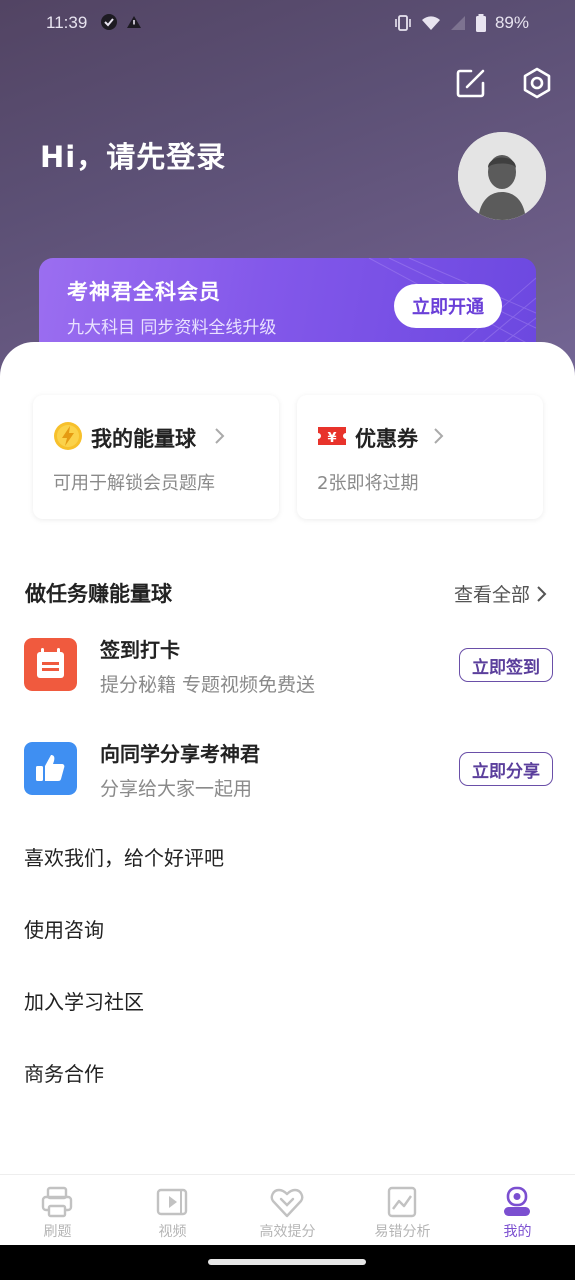 The height and width of the screenshot is (1280, 575). Describe the element at coordinates (143, 439) in the screenshot. I see `energy-card-title: 我的能量球` at that location.